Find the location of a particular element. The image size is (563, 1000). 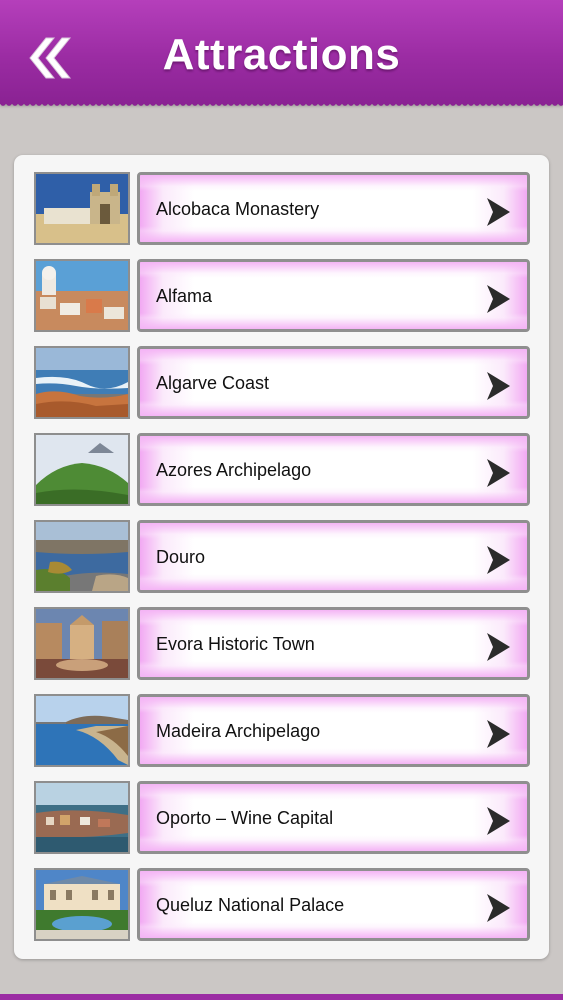

list-item-evora-historic-town: Evora Historic Town is located at coordinates (282, 644).